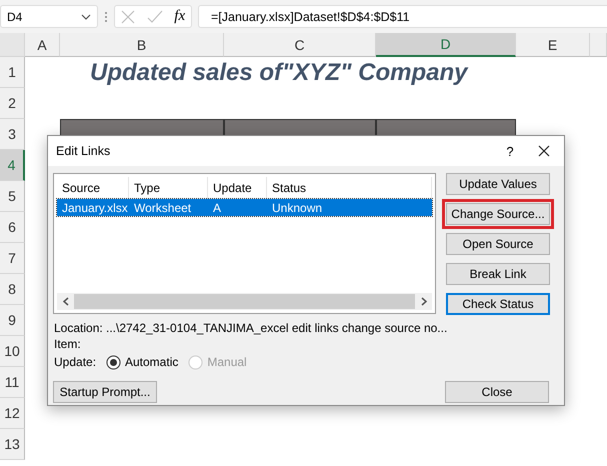 The height and width of the screenshot is (466, 607). I want to click on location-label: Location:, so click(79, 328).